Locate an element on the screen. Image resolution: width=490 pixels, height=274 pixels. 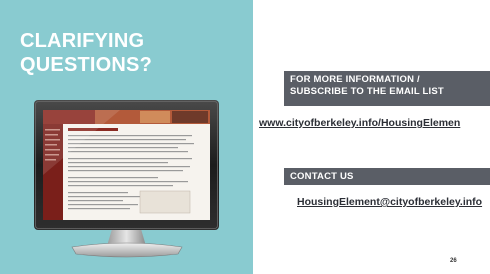
email-link: HousingElement@cityofberkeley.info is located at coordinates (393, 202).